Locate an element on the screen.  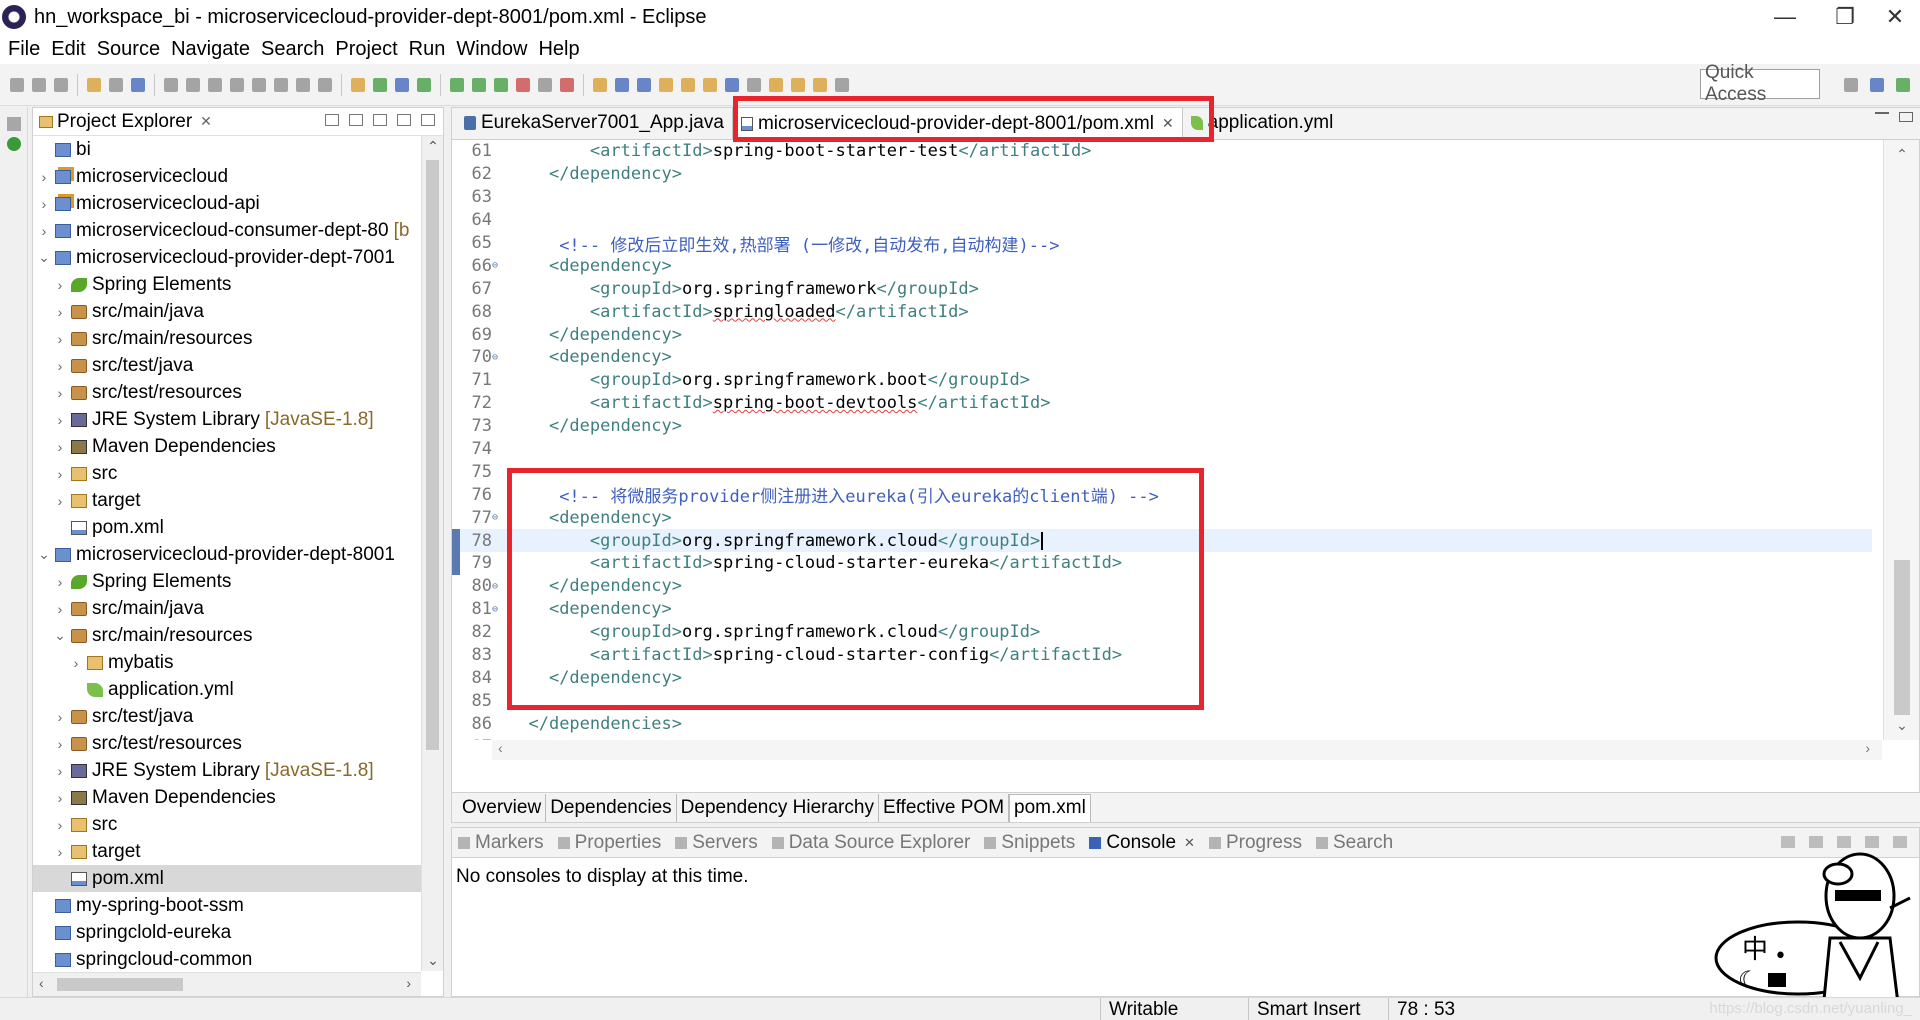
code-line: 65 <!-- 修改后立即生效,热部署 (一修改,自动发布,自动构建)--> is located at coordinates (1162, 244).